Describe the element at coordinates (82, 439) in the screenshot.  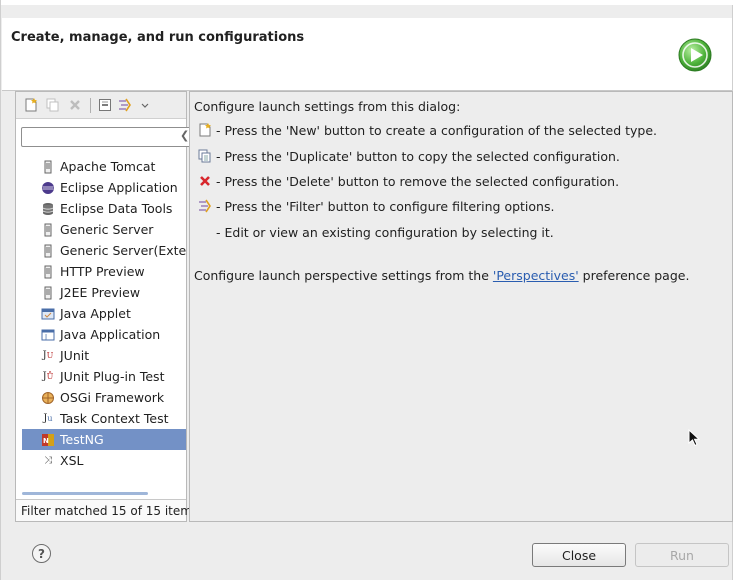
I see `tree-item-label: TestNG` at that location.